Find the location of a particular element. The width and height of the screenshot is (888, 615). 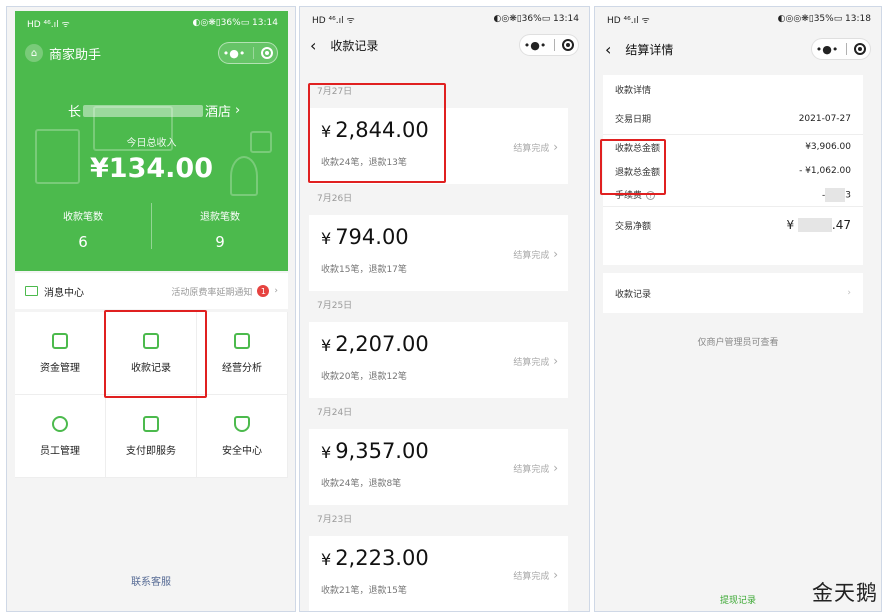

page-title: 收款记录 is located at coordinates (354, 45).